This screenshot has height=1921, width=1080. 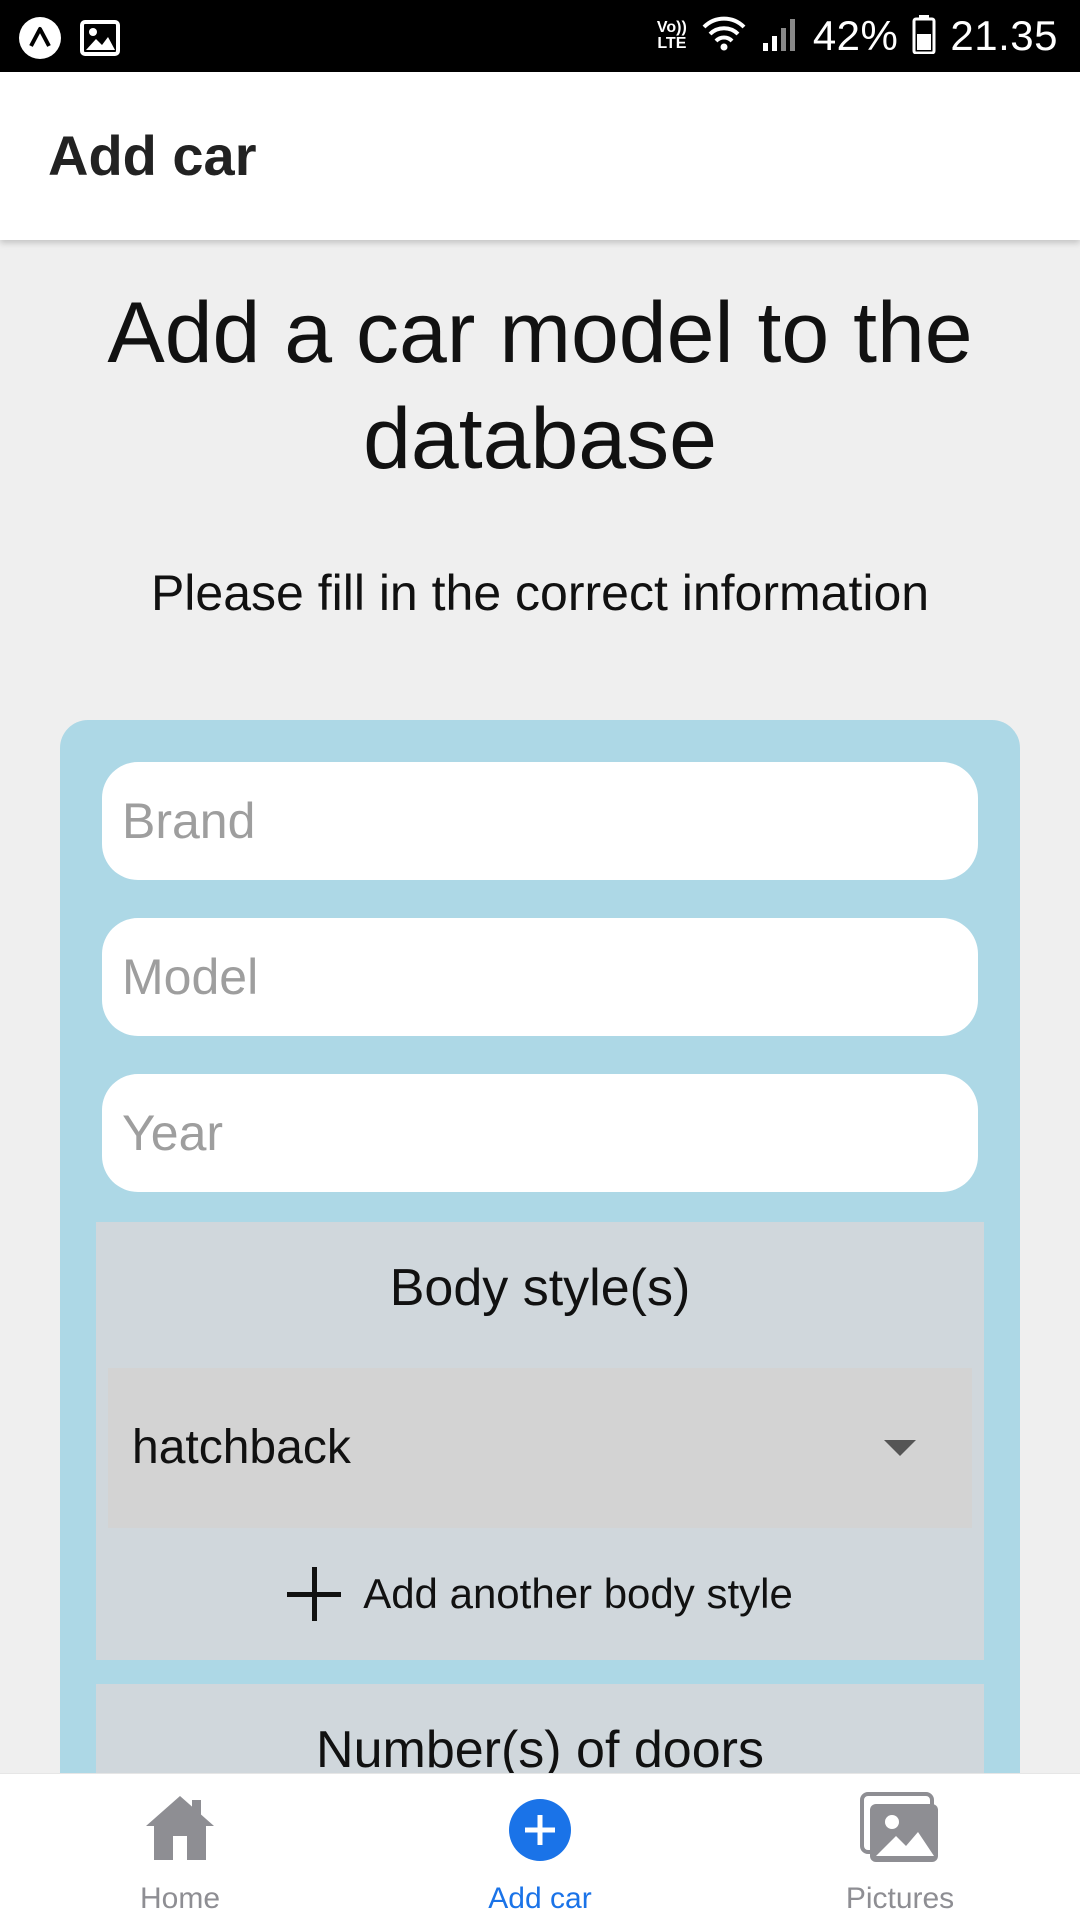 I want to click on nav-item-home: Home, so click(x=180, y=1847).